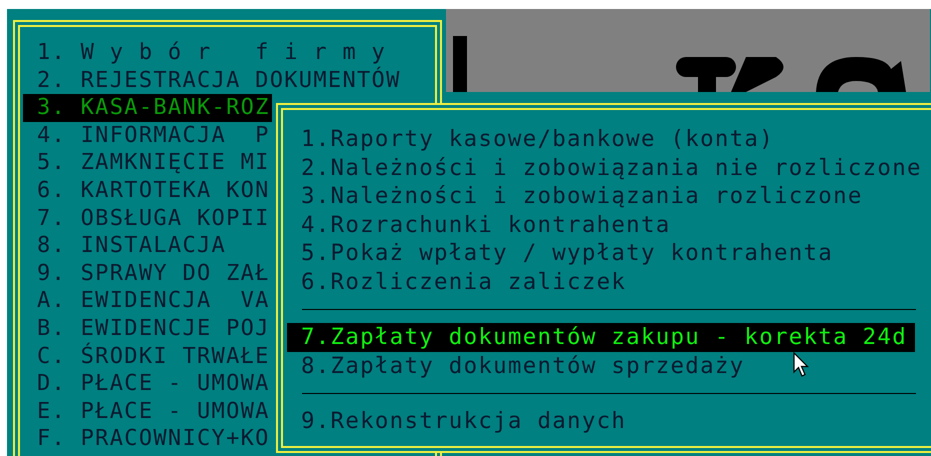 The width and height of the screenshot is (931, 456). I want to click on submenu-item: 5.Pokaż wpłaty / wypłaty kontrahenta, so click(564, 253).